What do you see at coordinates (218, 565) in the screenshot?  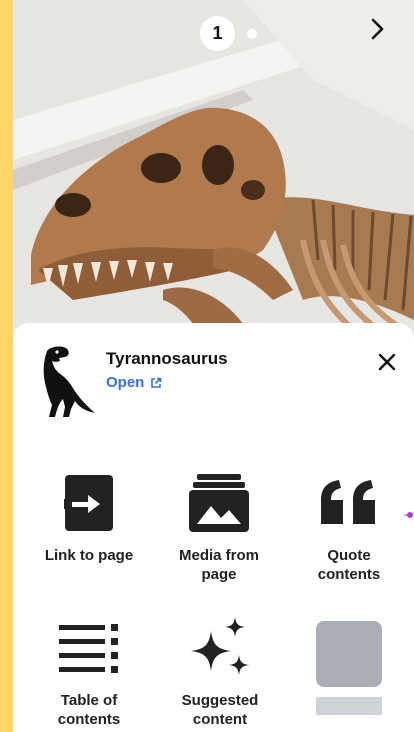 I see `action-label: Media from page` at bounding box center [218, 565].